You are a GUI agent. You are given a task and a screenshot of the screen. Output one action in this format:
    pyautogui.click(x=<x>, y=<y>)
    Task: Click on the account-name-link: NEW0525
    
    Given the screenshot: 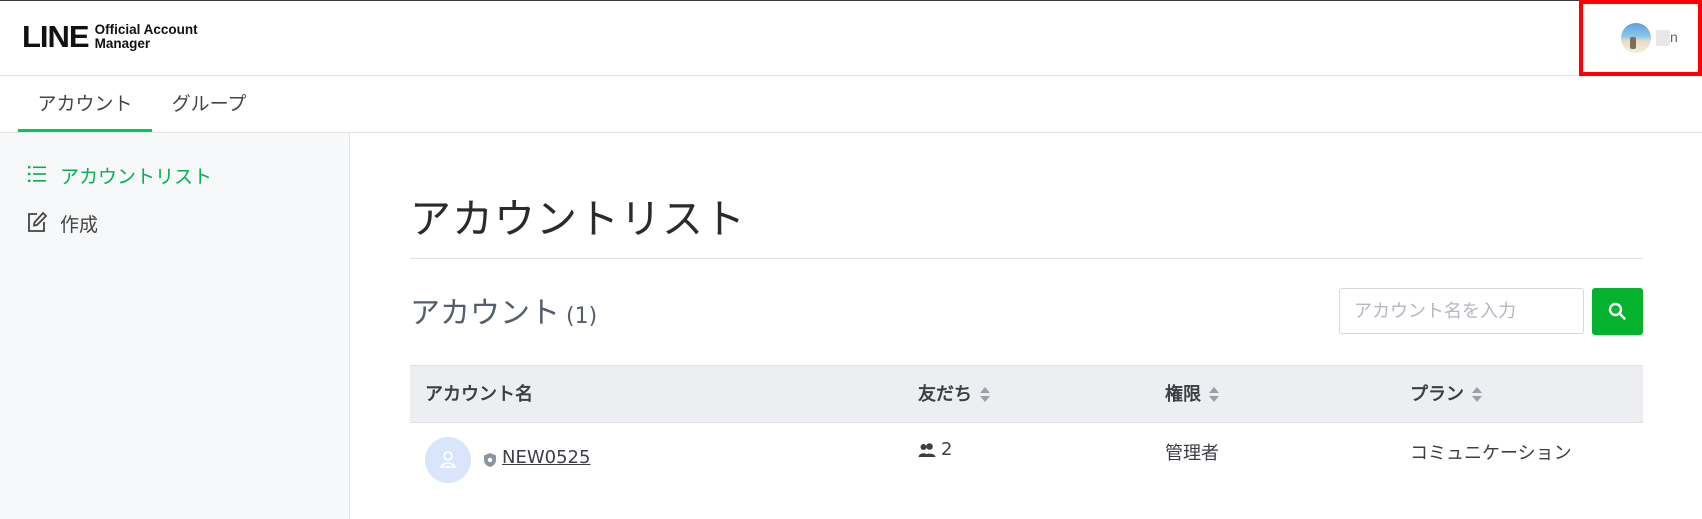 What is the action you would take?
    pyautogui.click(x=546, y=457)
    